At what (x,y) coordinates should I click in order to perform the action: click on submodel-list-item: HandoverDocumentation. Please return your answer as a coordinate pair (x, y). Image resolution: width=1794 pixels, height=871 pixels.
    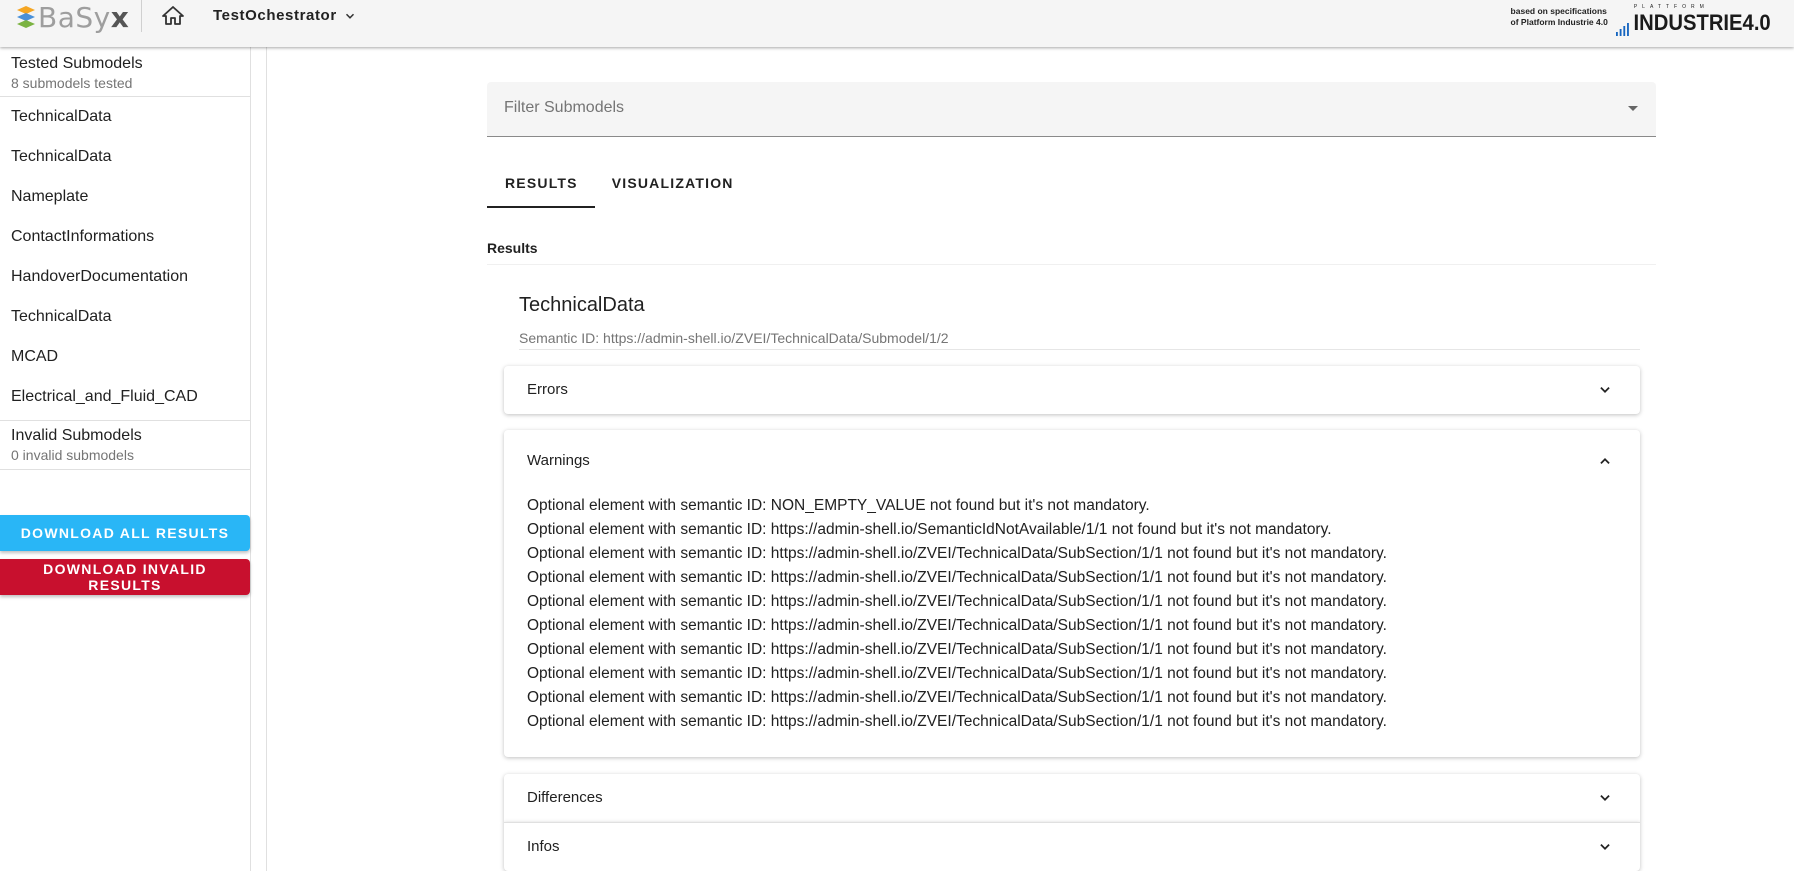
    Looking at the image, I should click on (125, 277).